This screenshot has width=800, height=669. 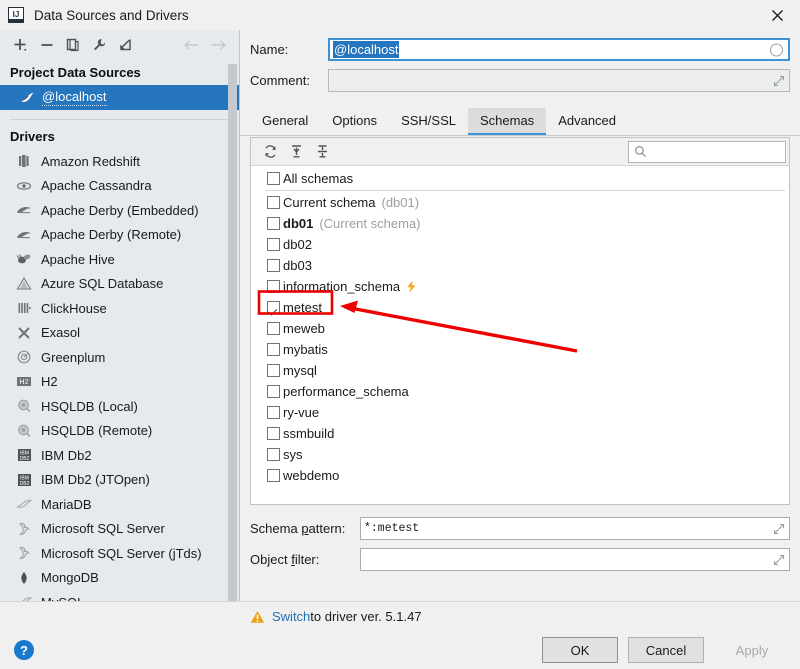 I want to click on driver-item-apache-cassandra: Apache Cassandra, so click(x=119, y=186).